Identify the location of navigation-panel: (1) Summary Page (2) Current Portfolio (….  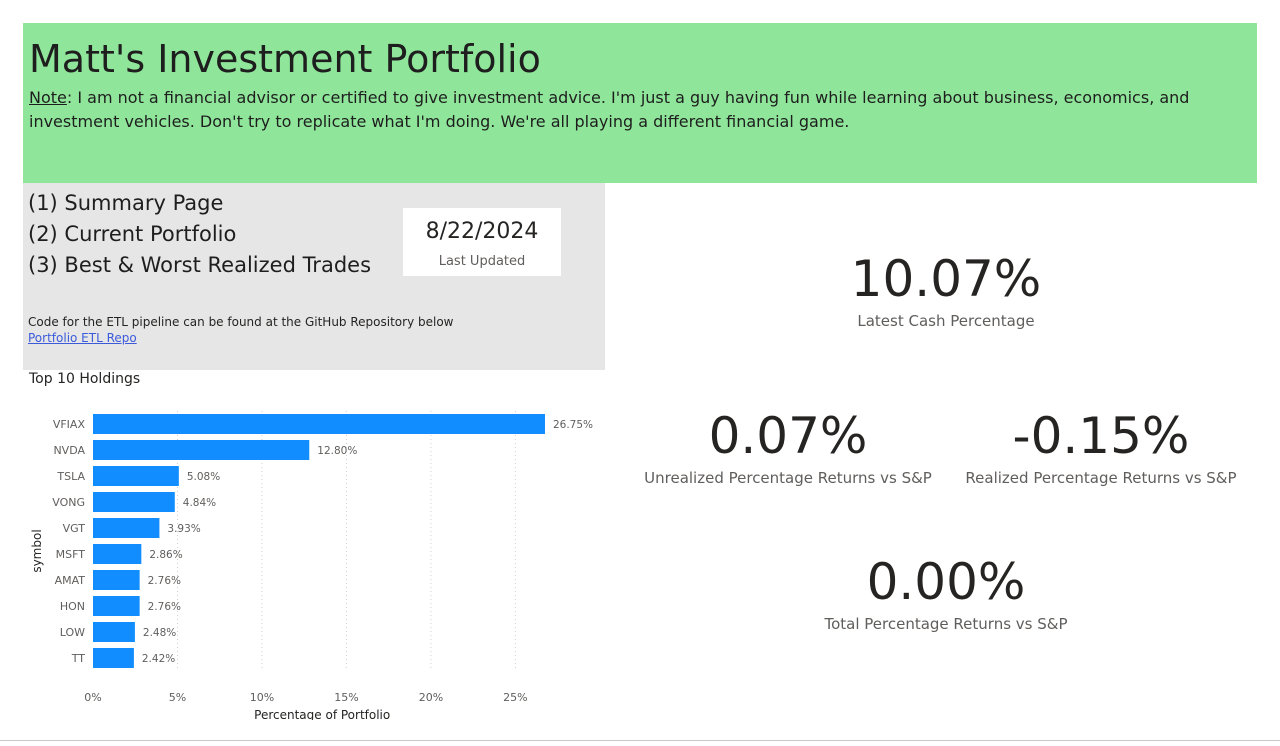
(314, 276).